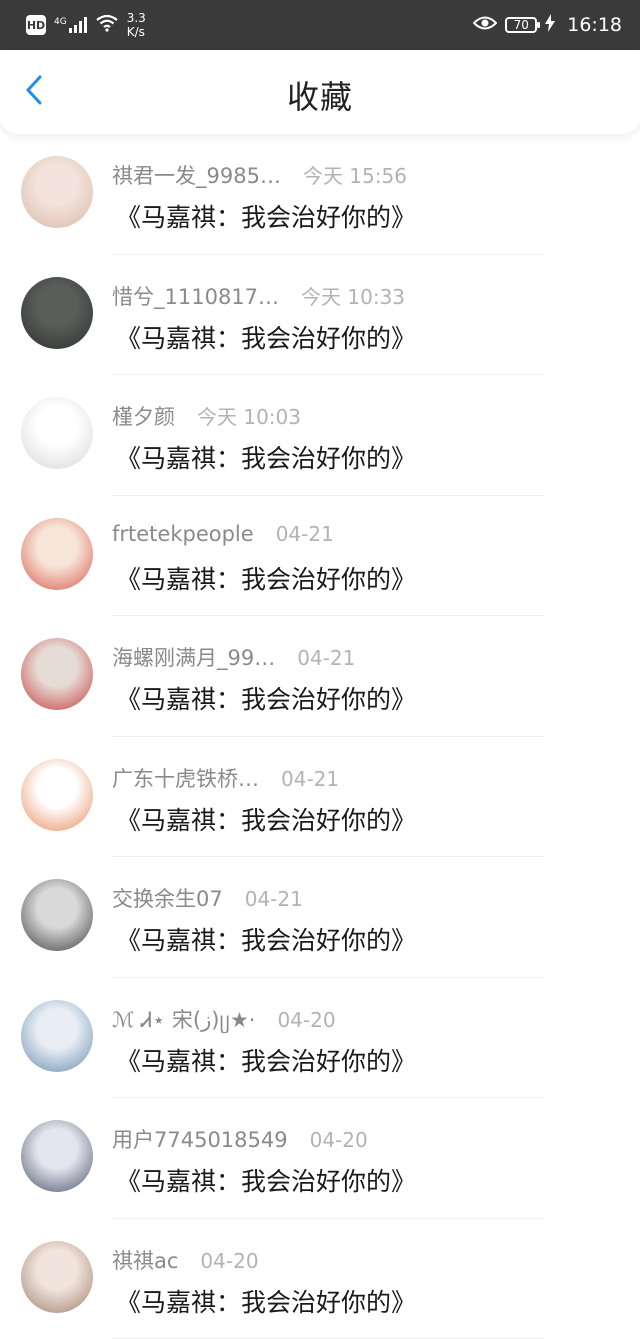 This screenshot has height=1339, width=640. Describe the element at coordinates (320, 315) in the screenshot. I see `list-item: 惜兮_1110817… 今天 10:33 《马嘉祺：我会治好你的》` at that location.